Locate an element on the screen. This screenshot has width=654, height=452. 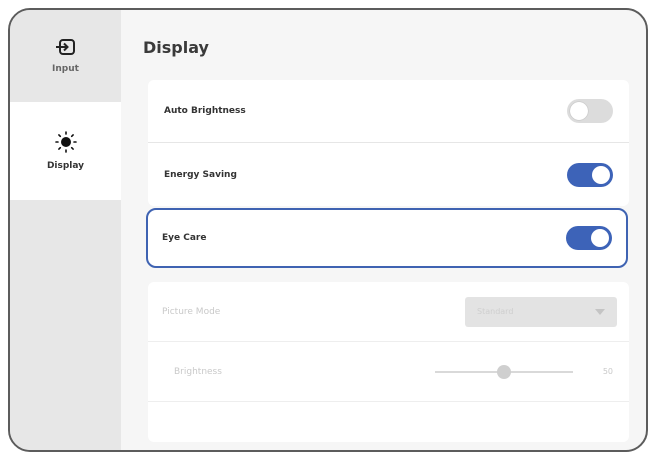
energy-saving-toggle is located at coordinates (590, 174).